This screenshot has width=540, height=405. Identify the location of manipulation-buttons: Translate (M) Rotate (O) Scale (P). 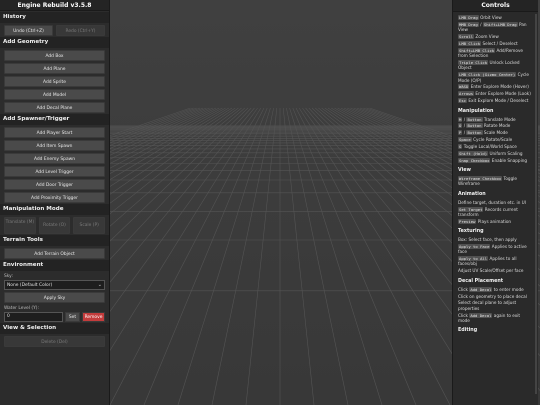
(55, 225).